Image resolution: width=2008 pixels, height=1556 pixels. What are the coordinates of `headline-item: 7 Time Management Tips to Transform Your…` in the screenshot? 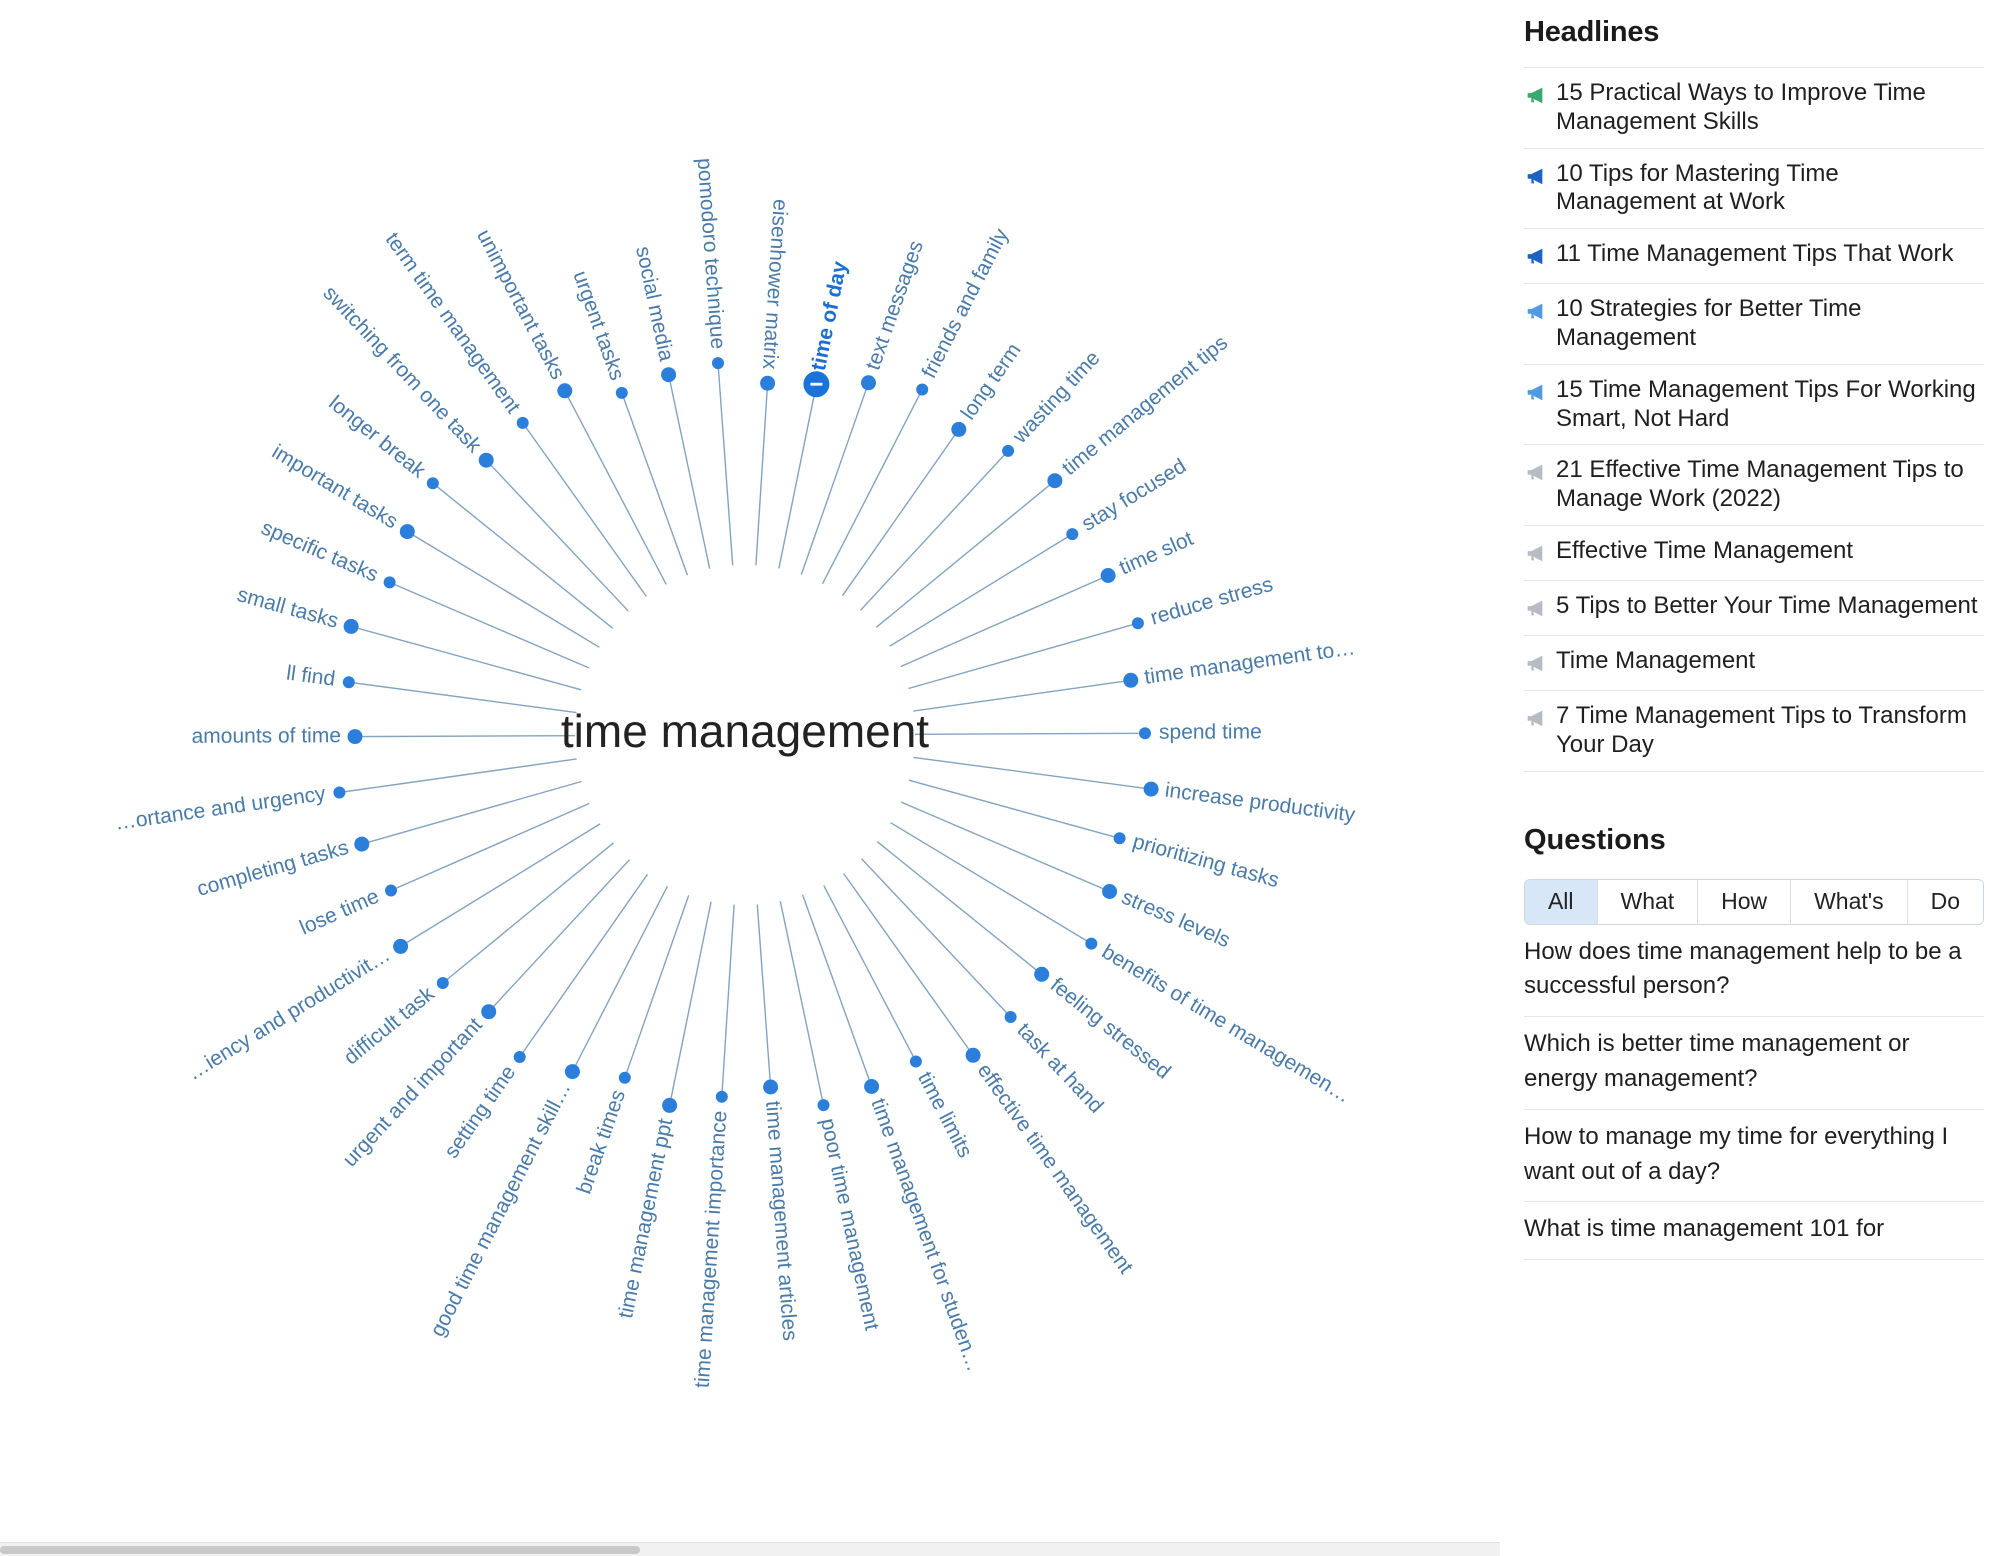 It's located at (1754, 731).